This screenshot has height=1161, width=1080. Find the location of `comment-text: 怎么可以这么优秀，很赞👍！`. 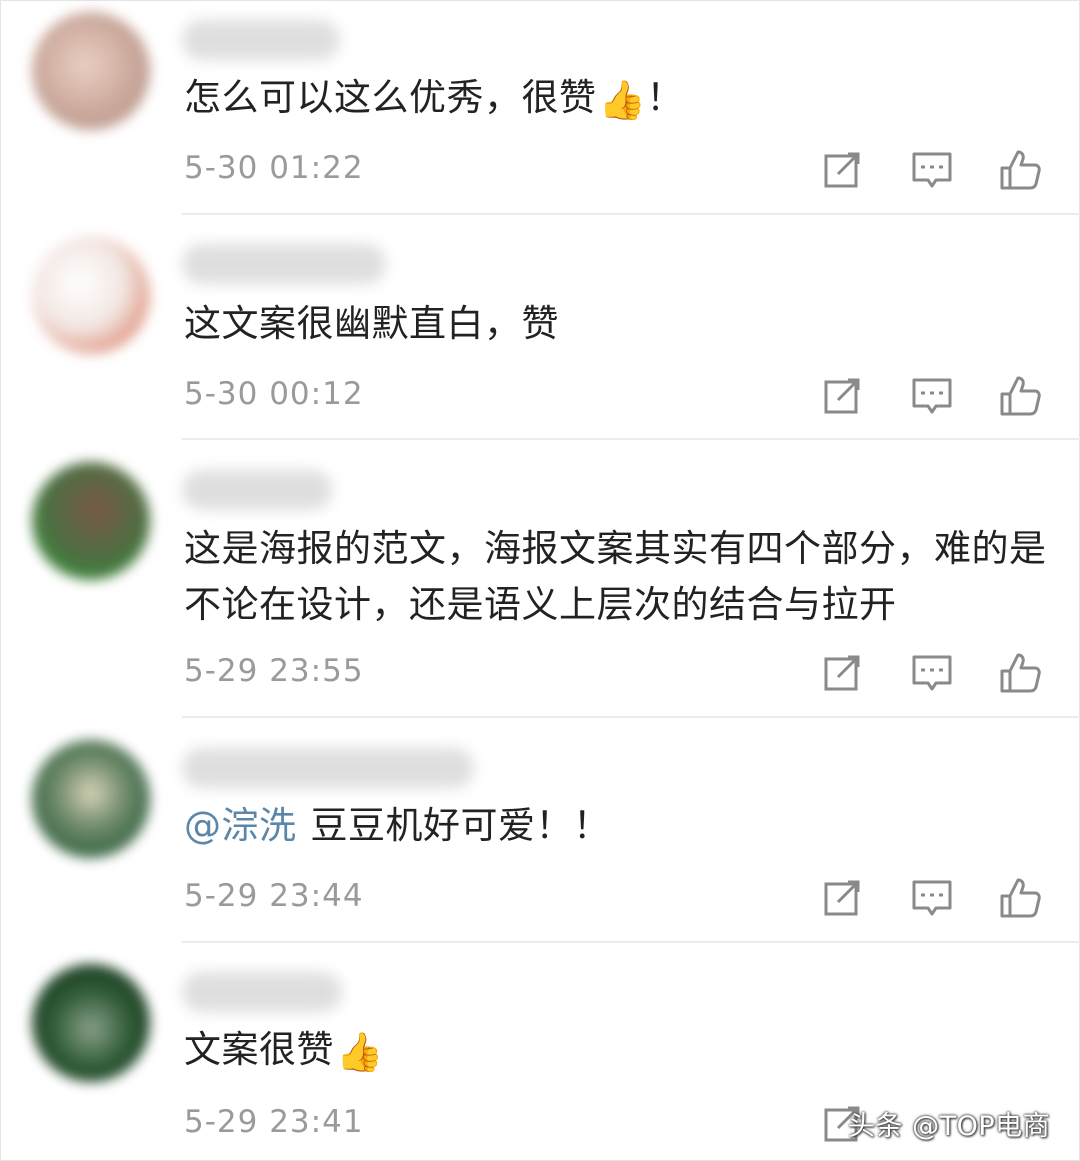

comment-text: 怎么可以这么优秀，很赞👍！ is located at coordinates (619, 99).